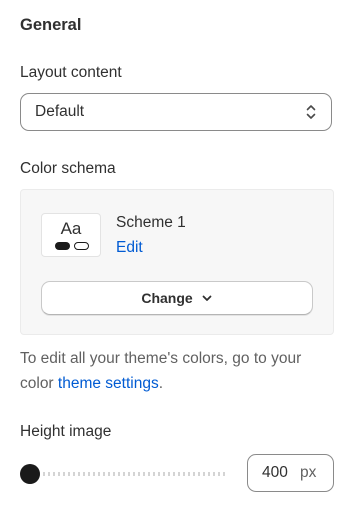 The image size is (350, 505). Describe the element at coordinates (71, 228) in the screenshot. I see `scheme-swatch-text: Aa` at that location.